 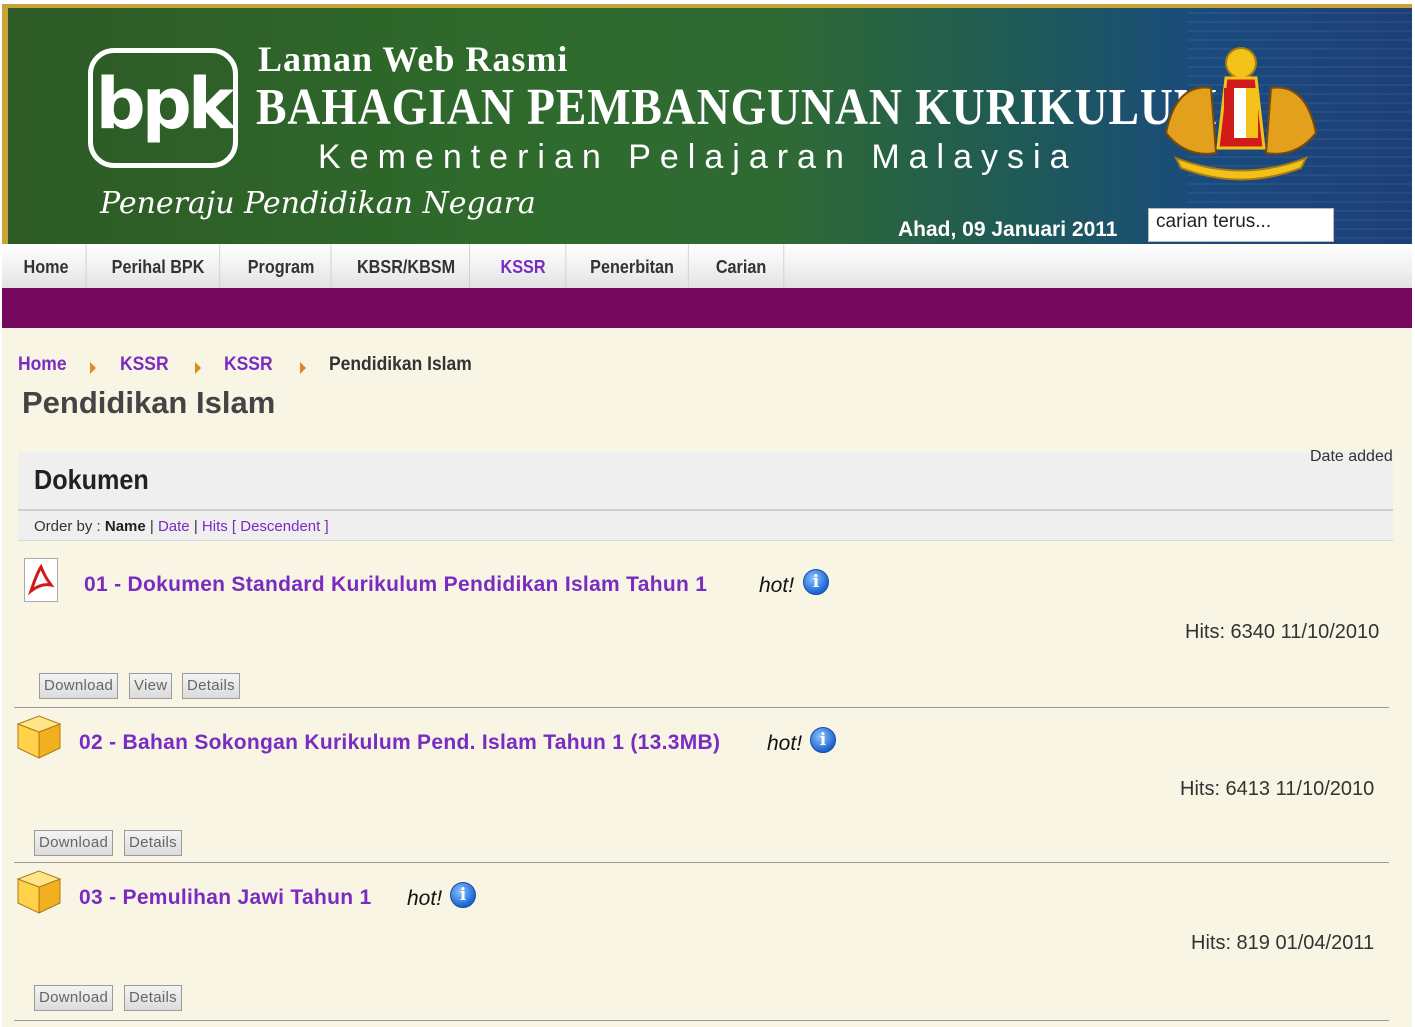 I want to click on nav-item-perihal-bpk: Perihal BPK, so click(x=159, y=266).